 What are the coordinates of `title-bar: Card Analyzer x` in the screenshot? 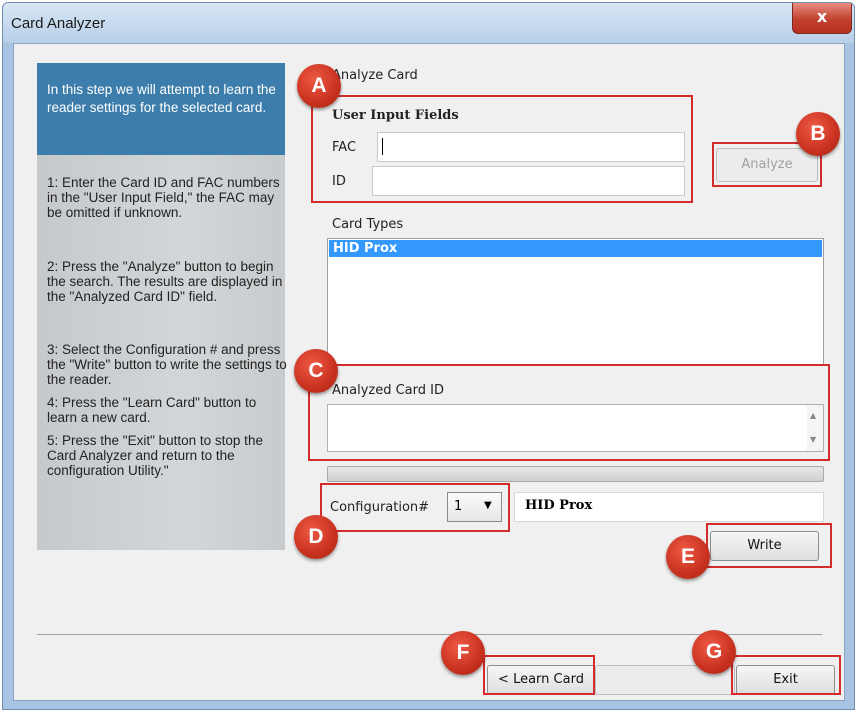 It's located at (428, 23).